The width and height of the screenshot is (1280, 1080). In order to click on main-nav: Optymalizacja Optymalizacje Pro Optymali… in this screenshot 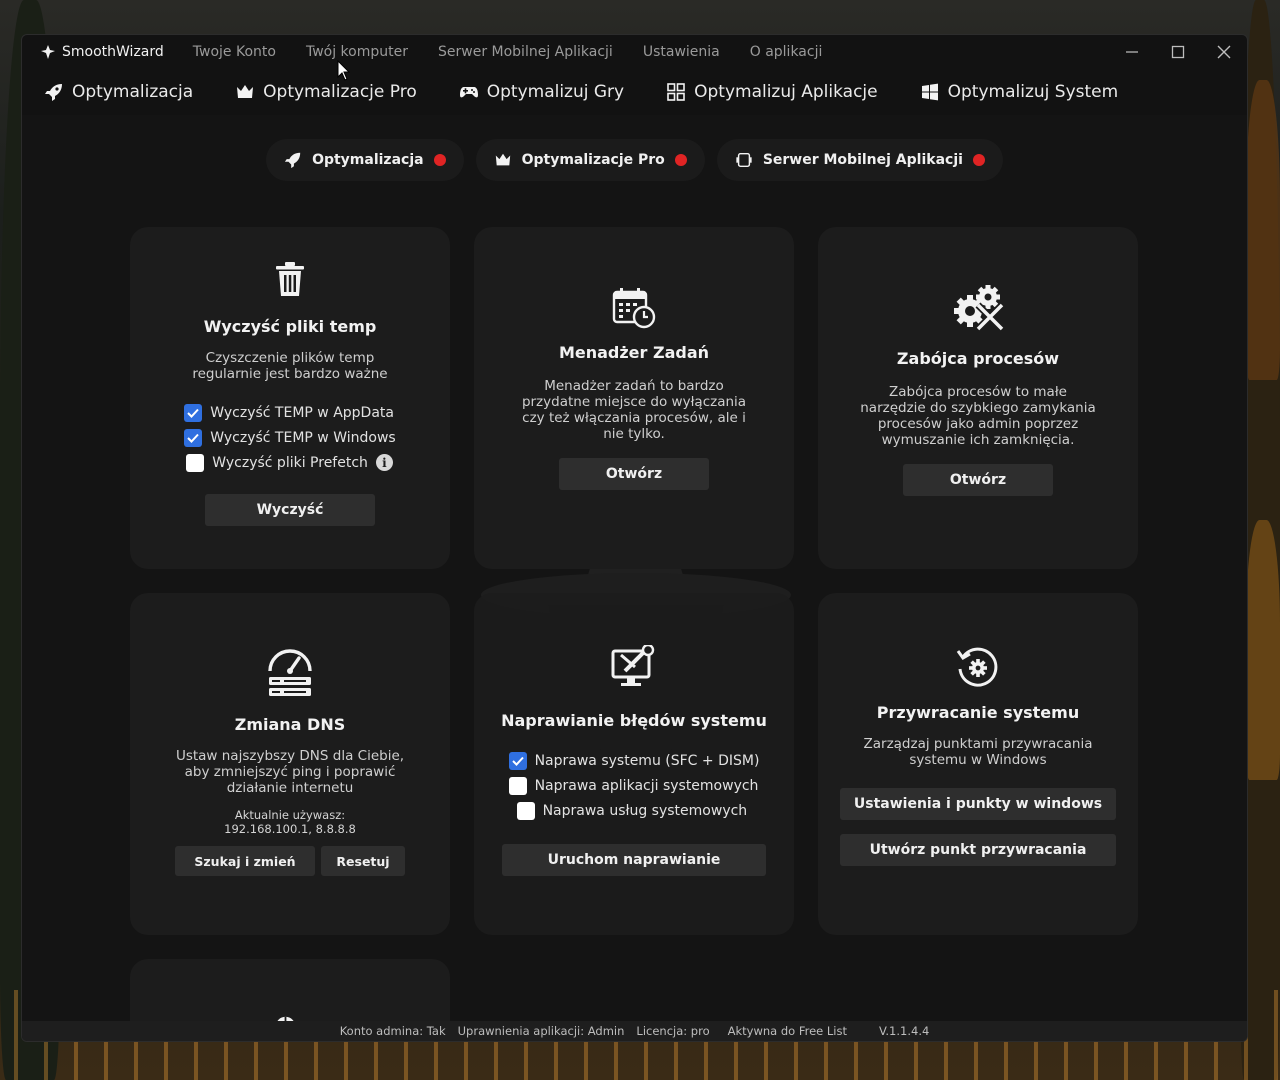, I will do `click(634, 92)`.